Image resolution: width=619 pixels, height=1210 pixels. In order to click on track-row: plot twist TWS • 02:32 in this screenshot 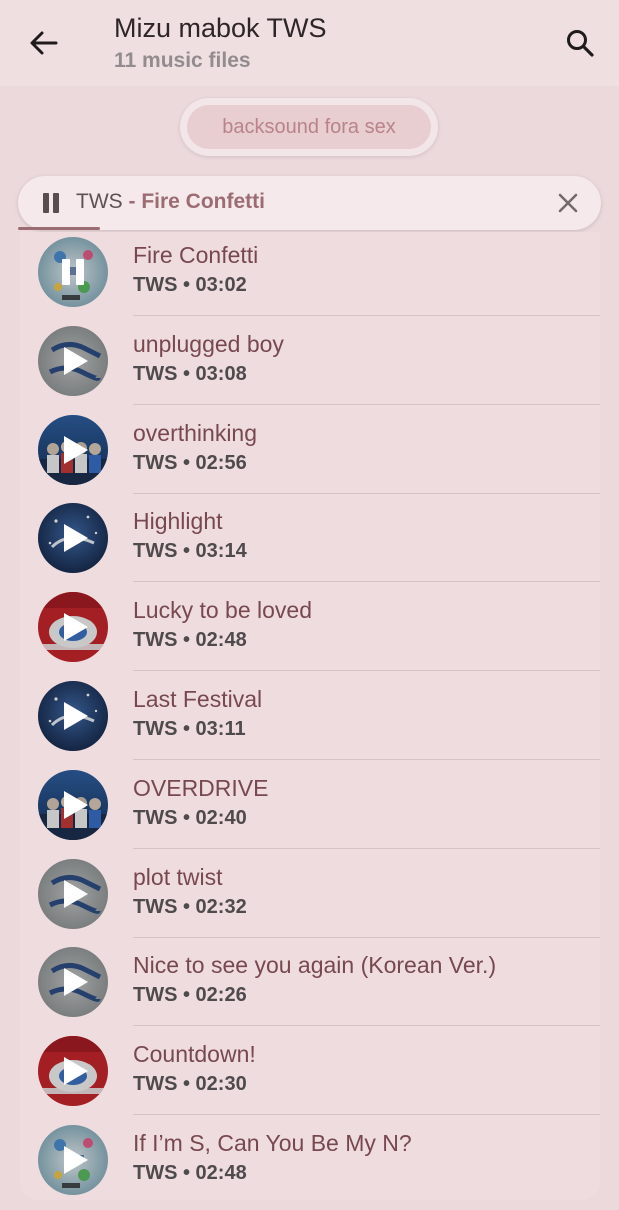, I will do `click(310, 900)`.